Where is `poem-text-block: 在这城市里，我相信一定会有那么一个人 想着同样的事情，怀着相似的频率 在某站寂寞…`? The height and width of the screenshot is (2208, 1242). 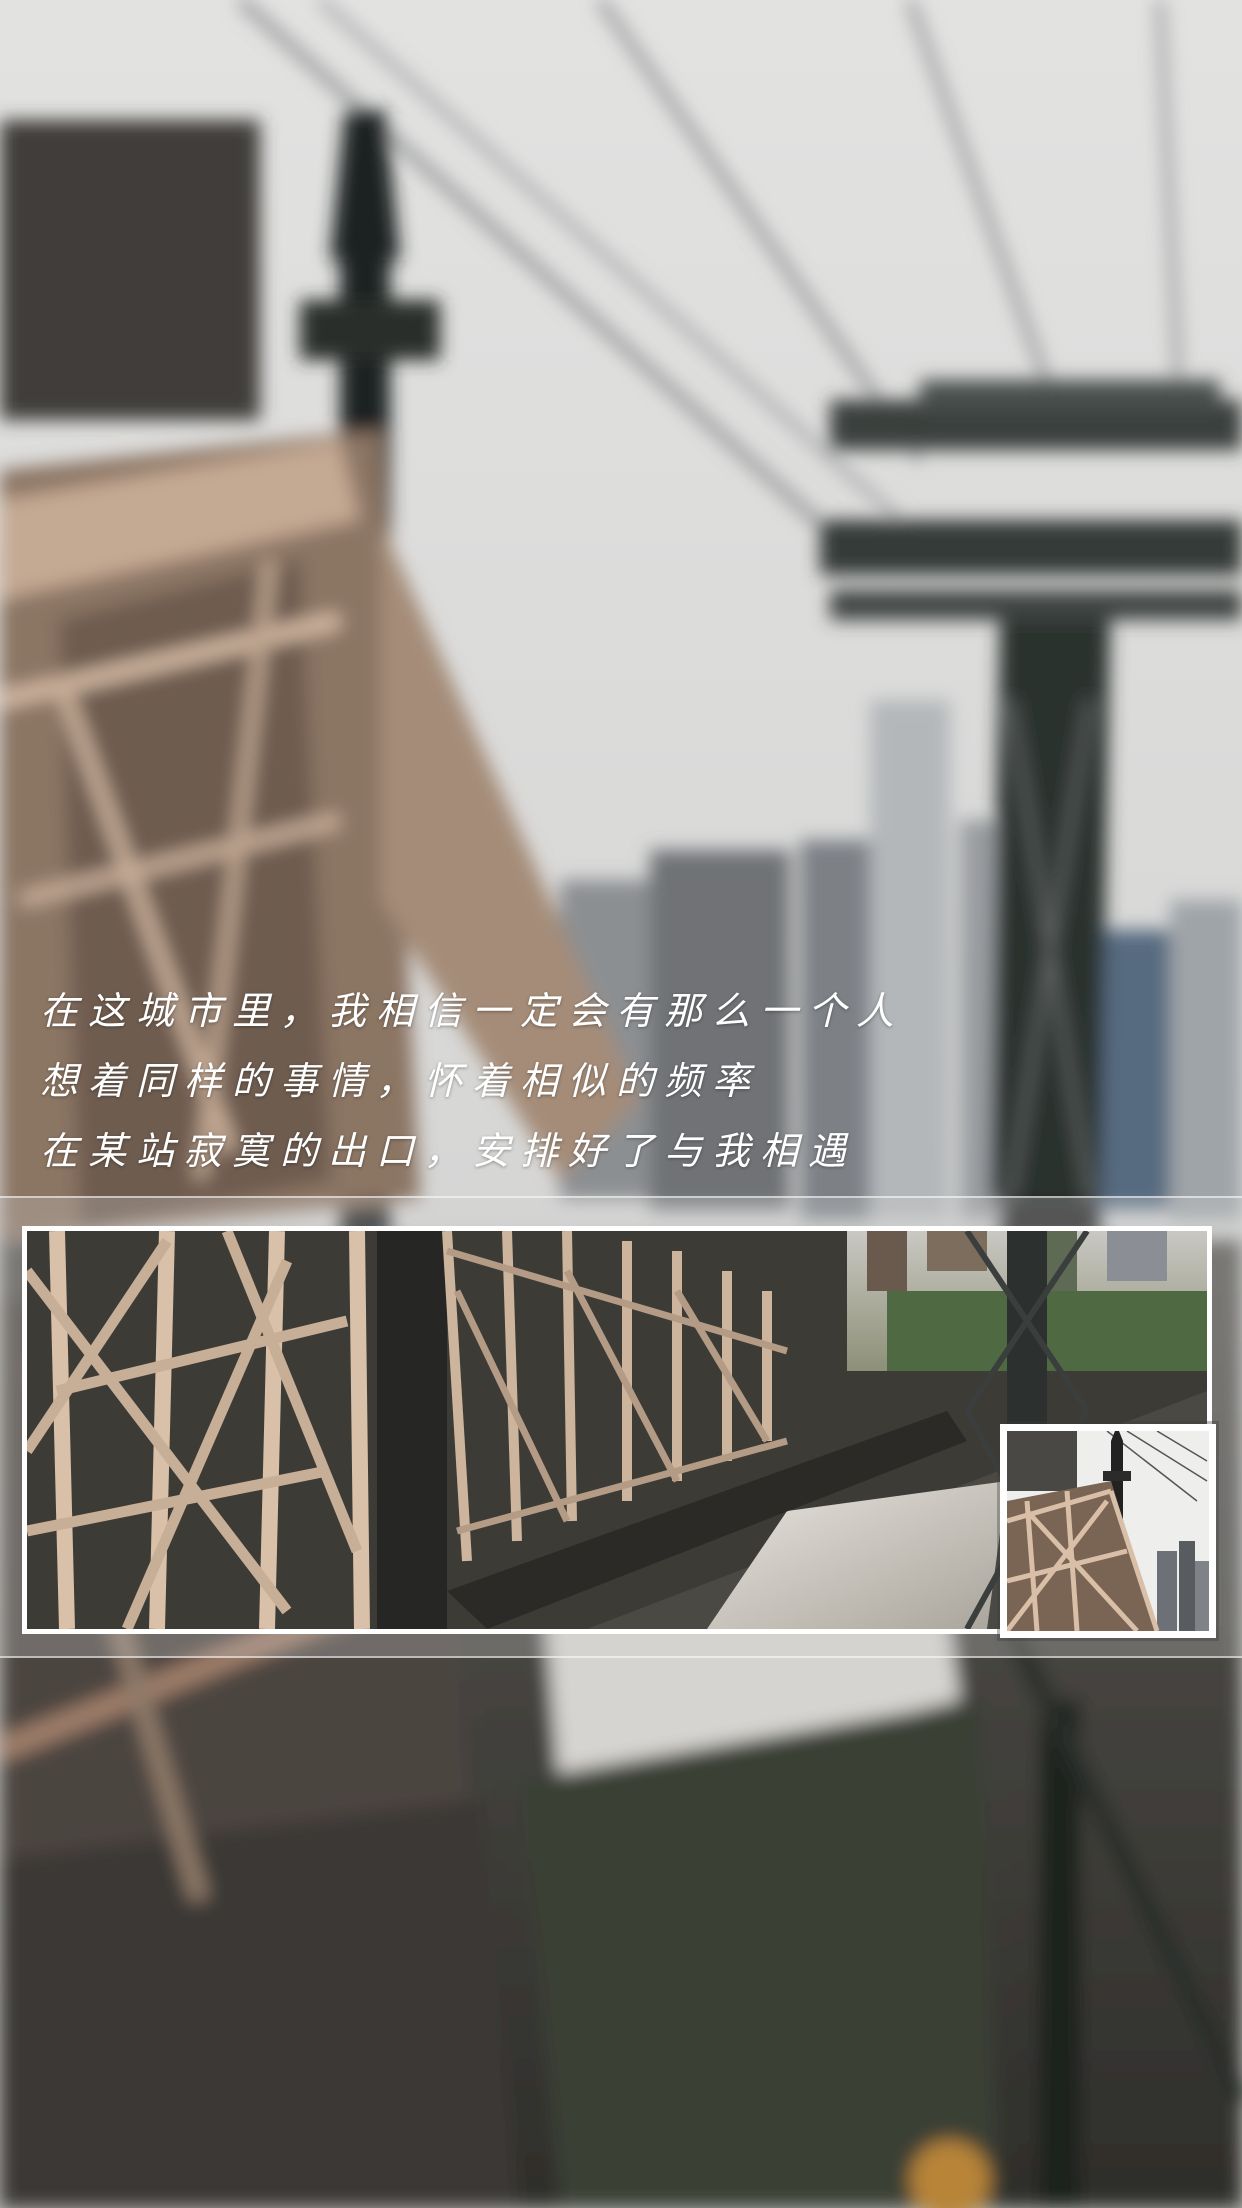 poem-text-block: 在这城市里，我相信一定会有那么一个人 想着同样的事情，怀着相似的频率 在某站寂寞… is located at coordinates (620, 1081).